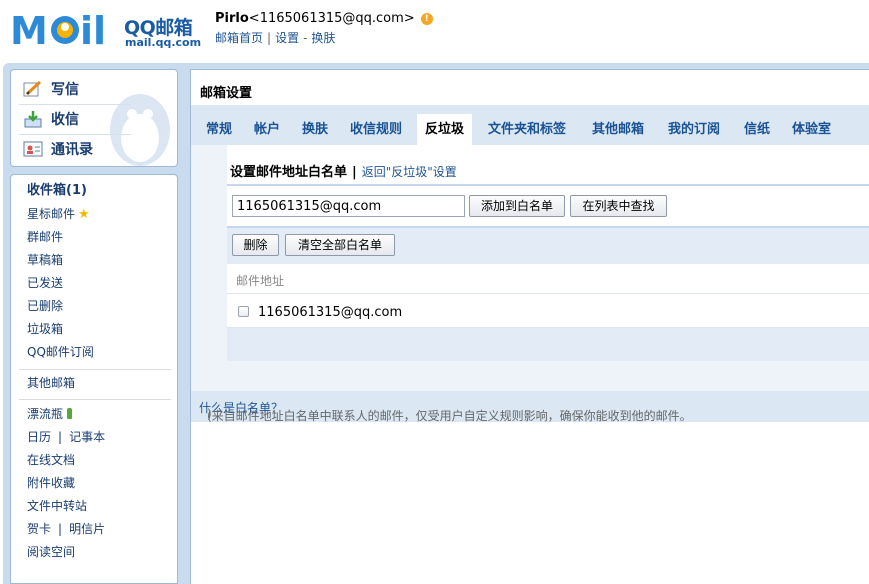 The image size is (869, 584). What do you see at coordinates (618, 129) in the screenshot?
I see `tab-other-mailboxes: 其他邮箱` at bounding box center [618, 129].